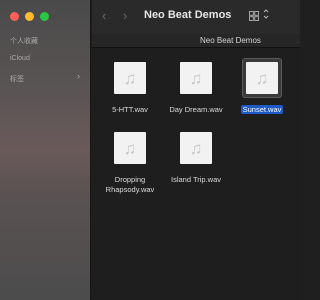 This screenshot has height=300, width=320. I want to click on file-name: 5-HTT.wav, so click(130, 110).